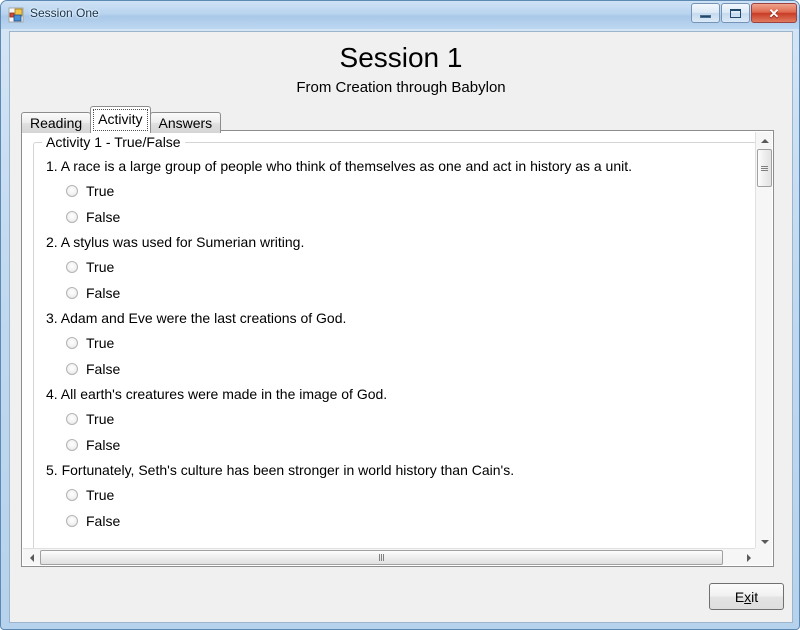 The width and height of the screenshot is (800, 630). Describe the element at coordinates (411, 495) in the screenshot. I see `radio-option-true-q5: True` at that location.